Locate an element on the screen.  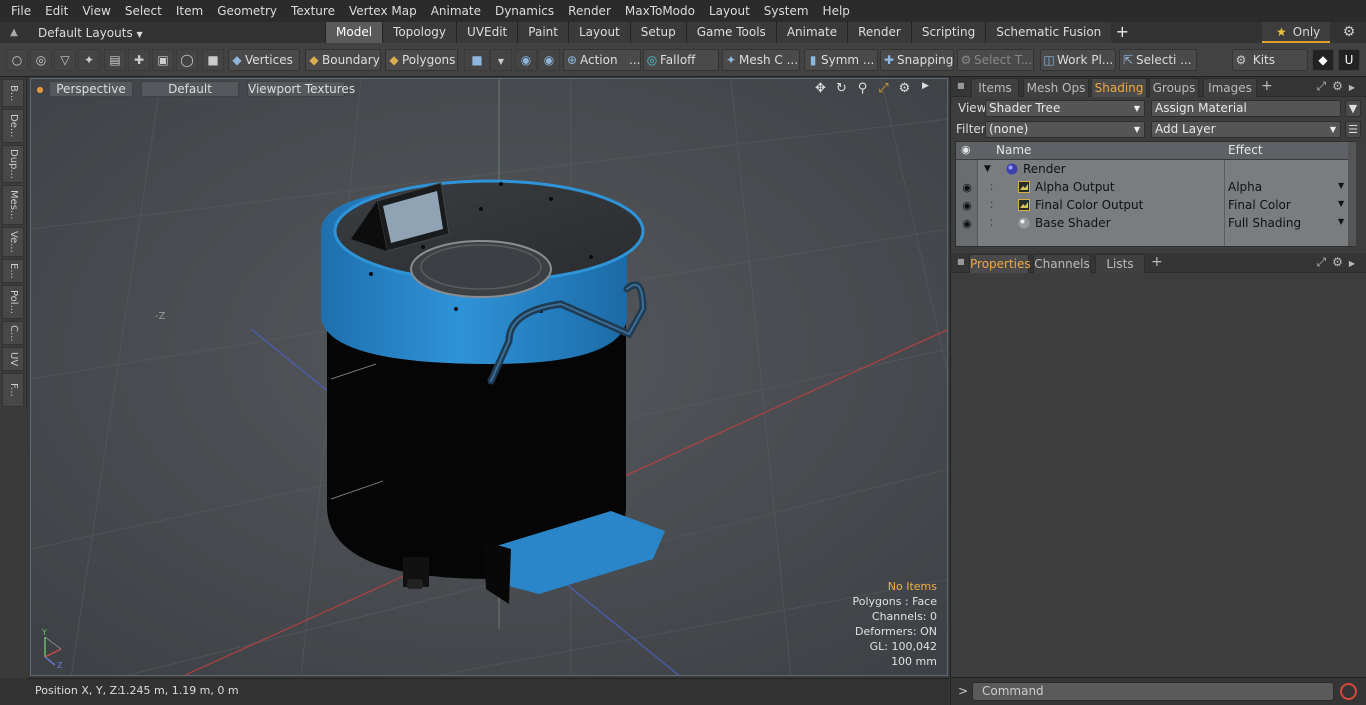
tab-lists: Lists is located at coordinates (1120, 263).